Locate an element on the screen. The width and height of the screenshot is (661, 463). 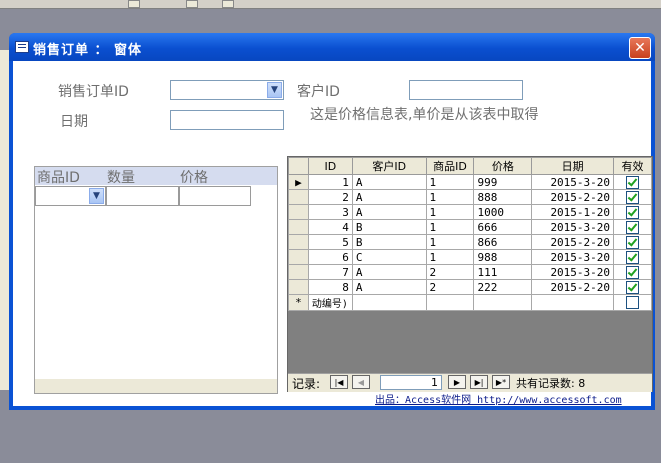
table-row: 3 A 1 1000 2015-1-20 is located at coordinates (470, 212).